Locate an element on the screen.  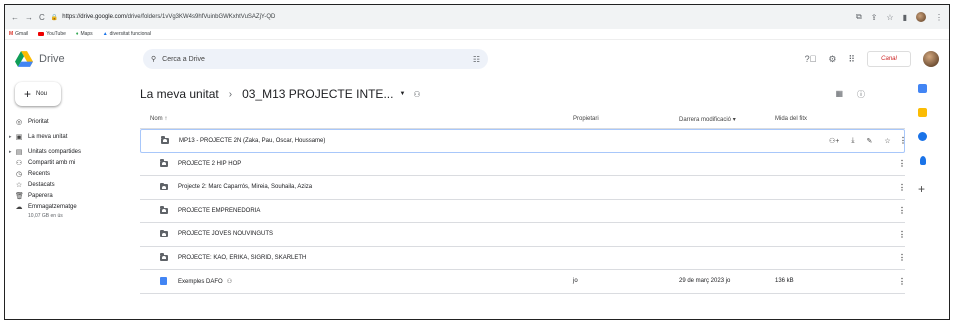
reload-icon: C is located at coordinates (42, 17).